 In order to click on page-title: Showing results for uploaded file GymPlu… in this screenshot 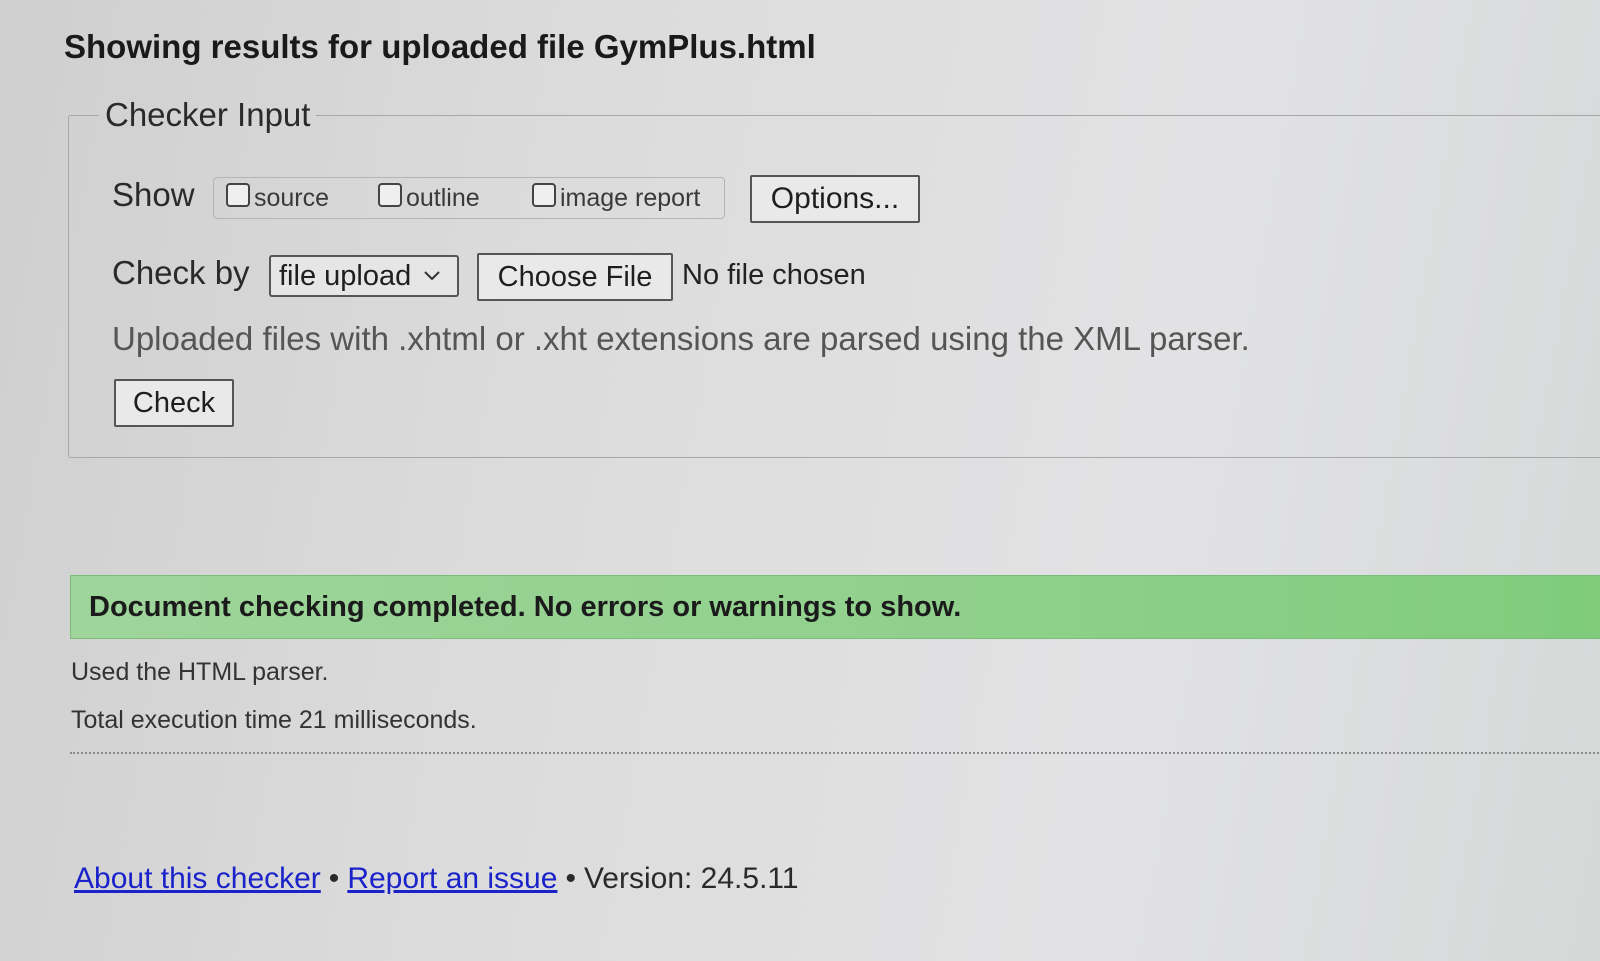, I will do `click(440, 46)`.